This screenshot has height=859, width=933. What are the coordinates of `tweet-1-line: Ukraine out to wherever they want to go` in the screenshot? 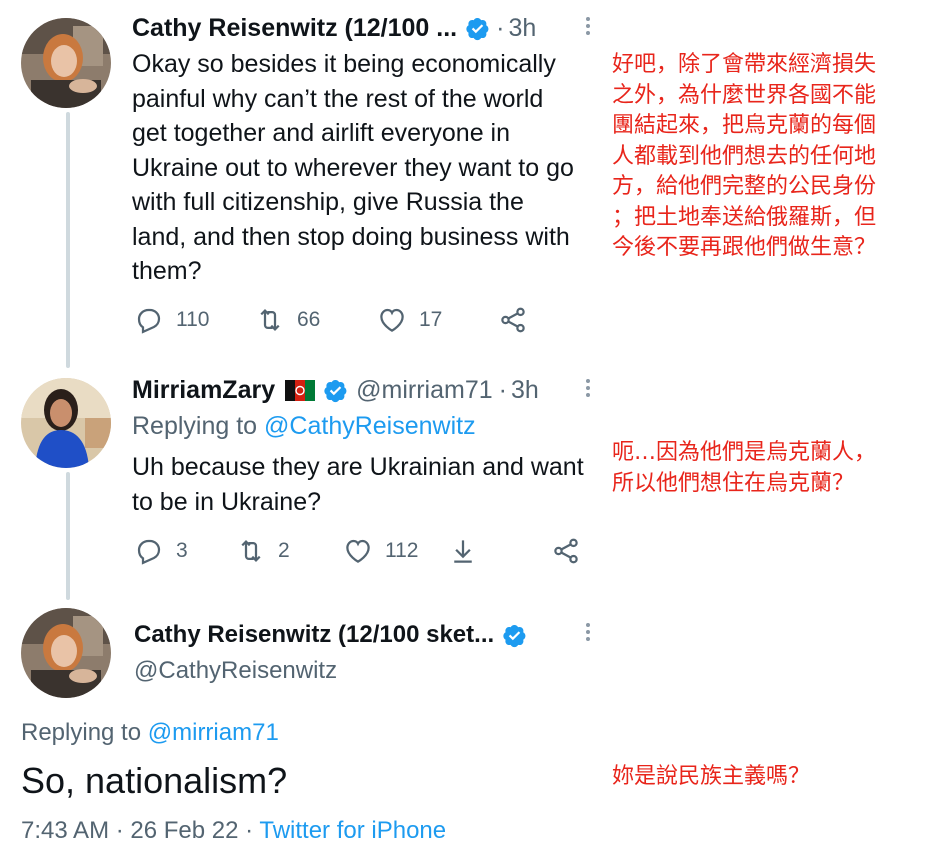 It's located at (353, 167).